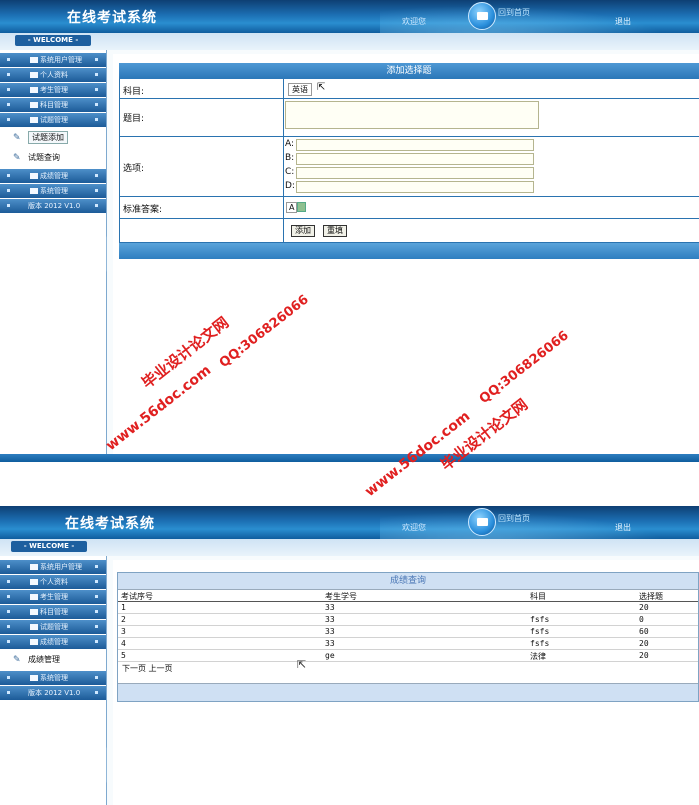  Describe the element at coordinates (53, 158) in the screenshot. I see `submenu-query-question: ✎ 试题查询` at that location.